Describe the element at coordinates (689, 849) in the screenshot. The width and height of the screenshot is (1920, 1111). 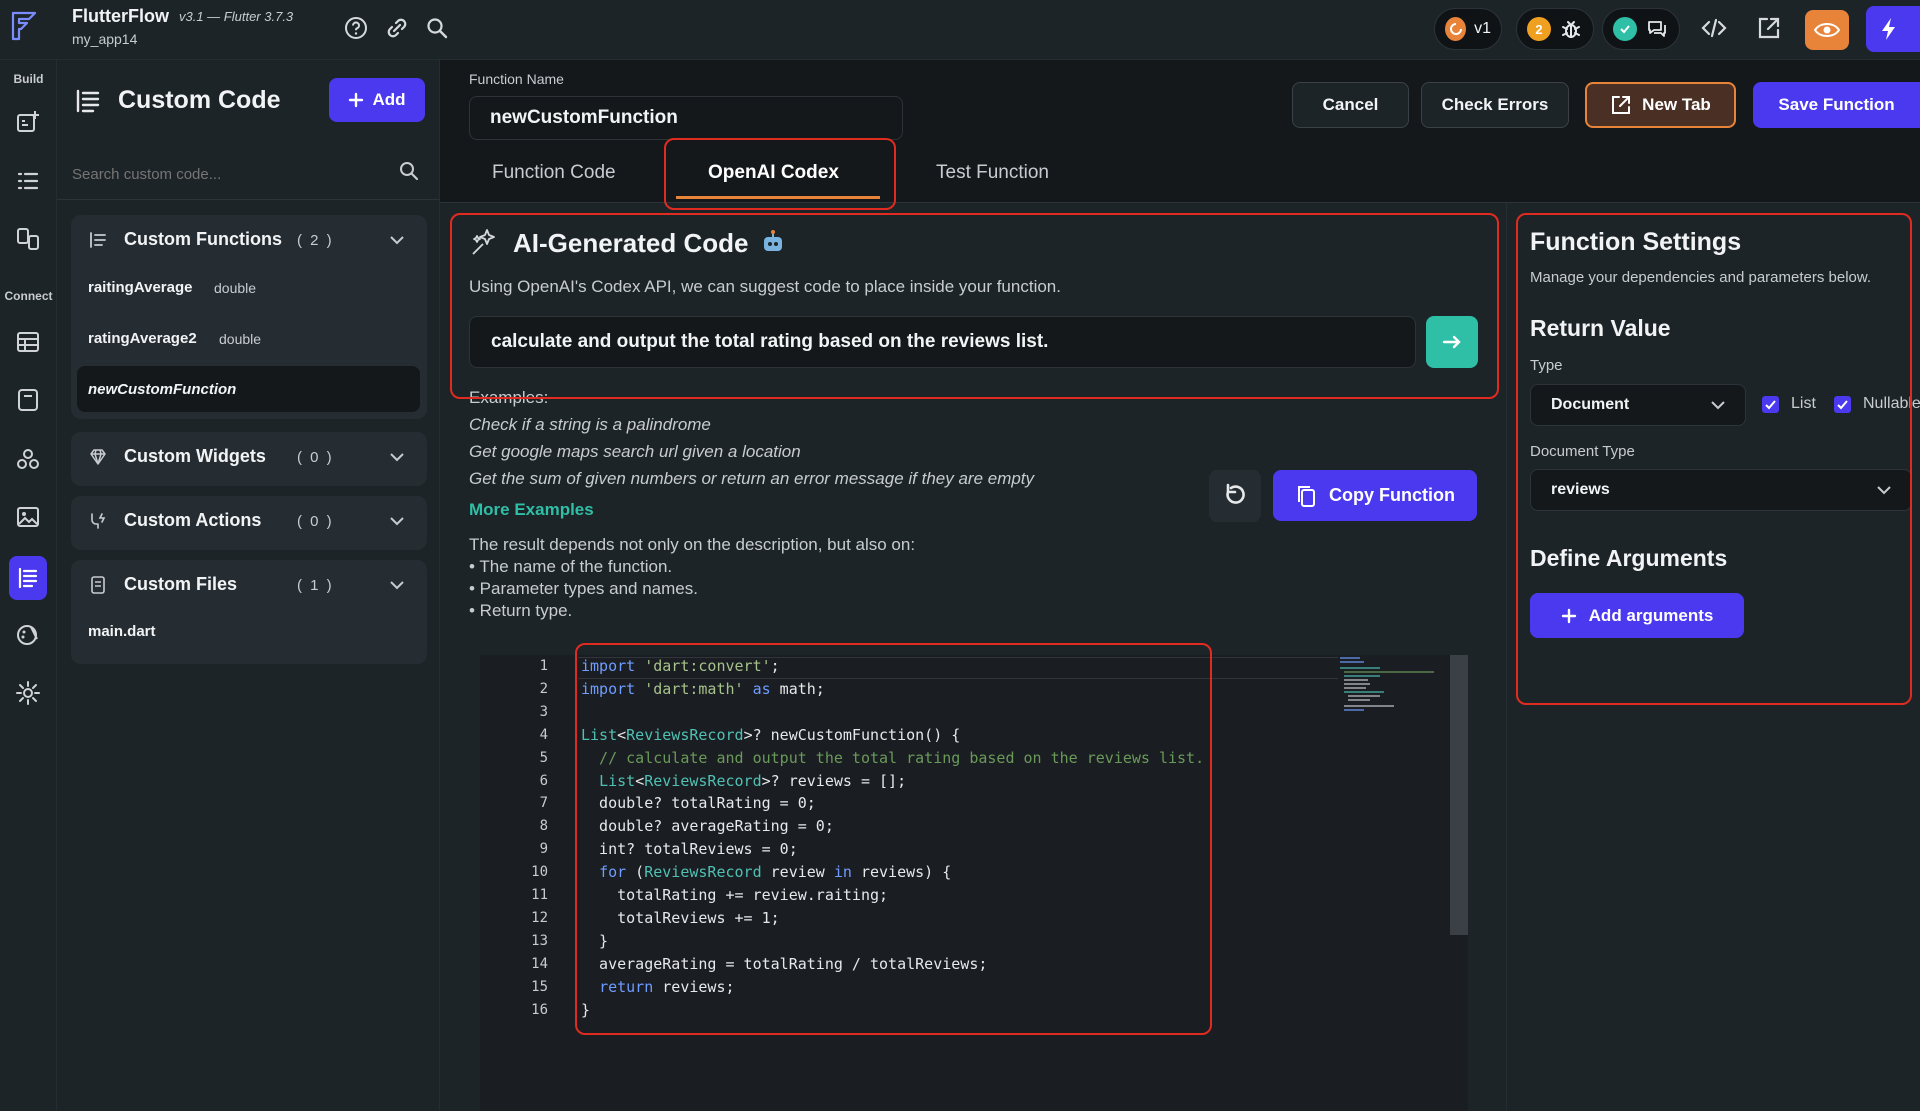
I see `code-line: int? totalReviews = 0;` at that location.